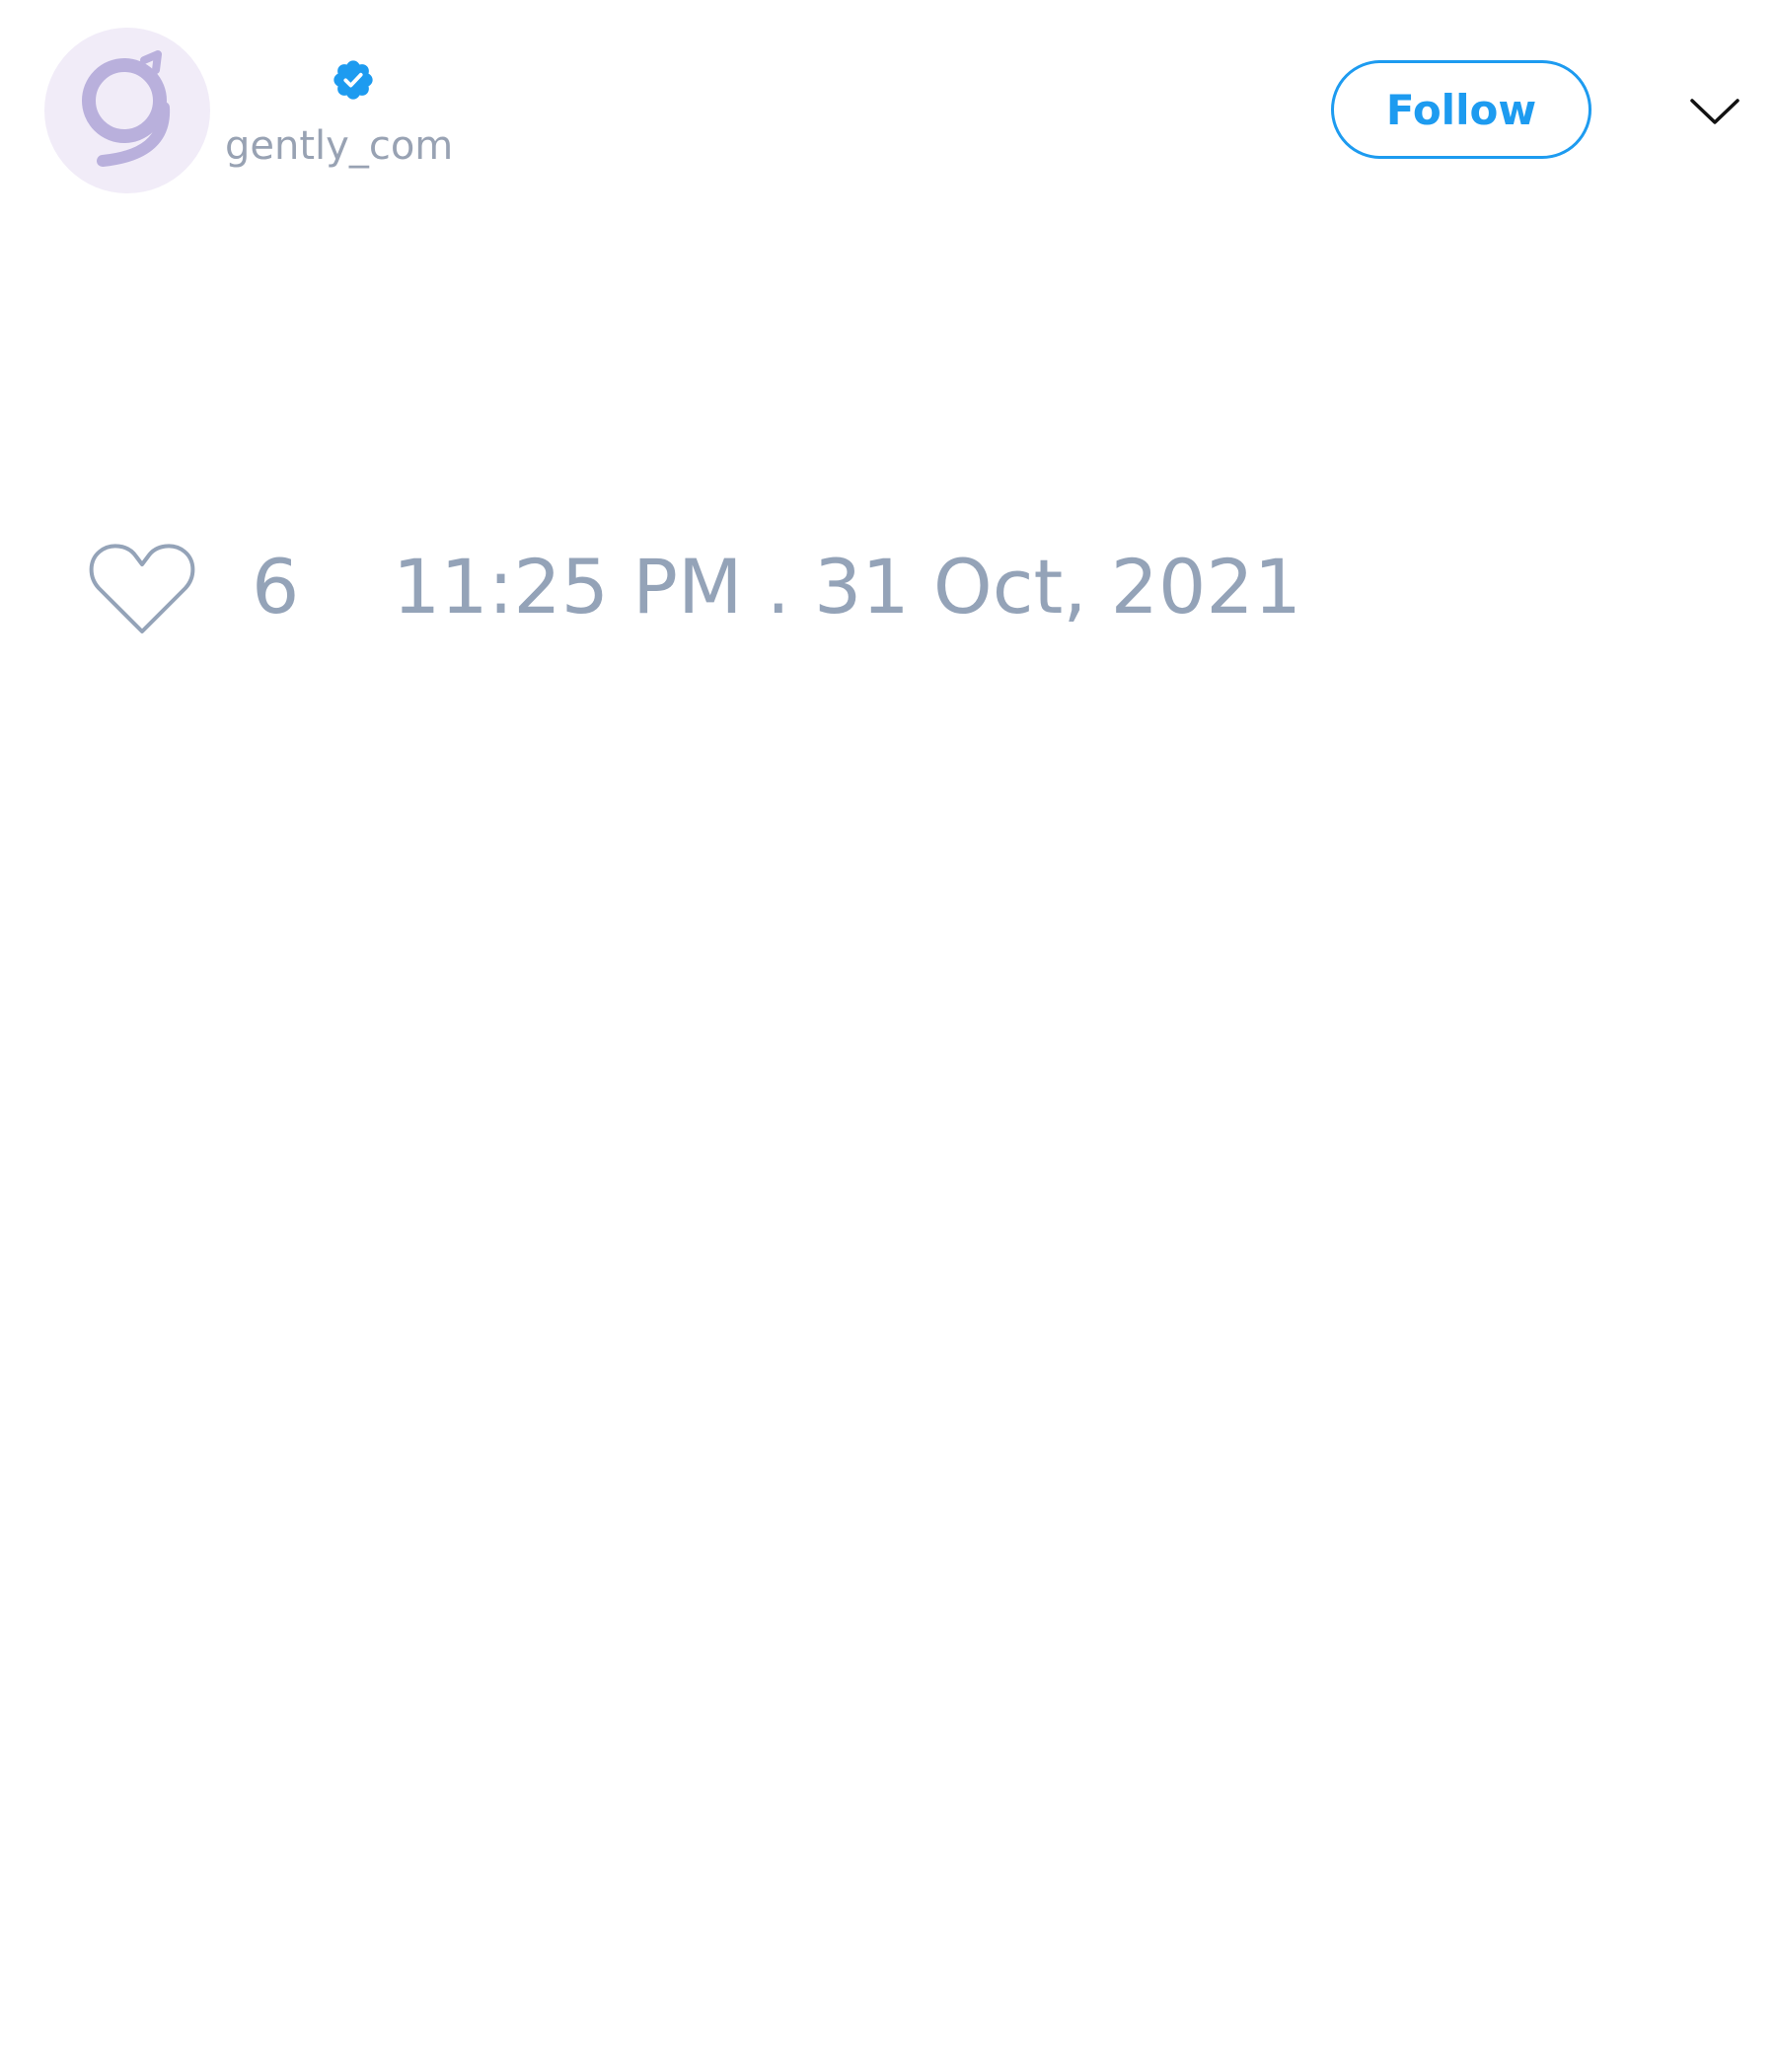 Image resolution: width=1776 pixels, height=2072 pixels. I want to click on user-handle: gently_com, so click(339, 146).